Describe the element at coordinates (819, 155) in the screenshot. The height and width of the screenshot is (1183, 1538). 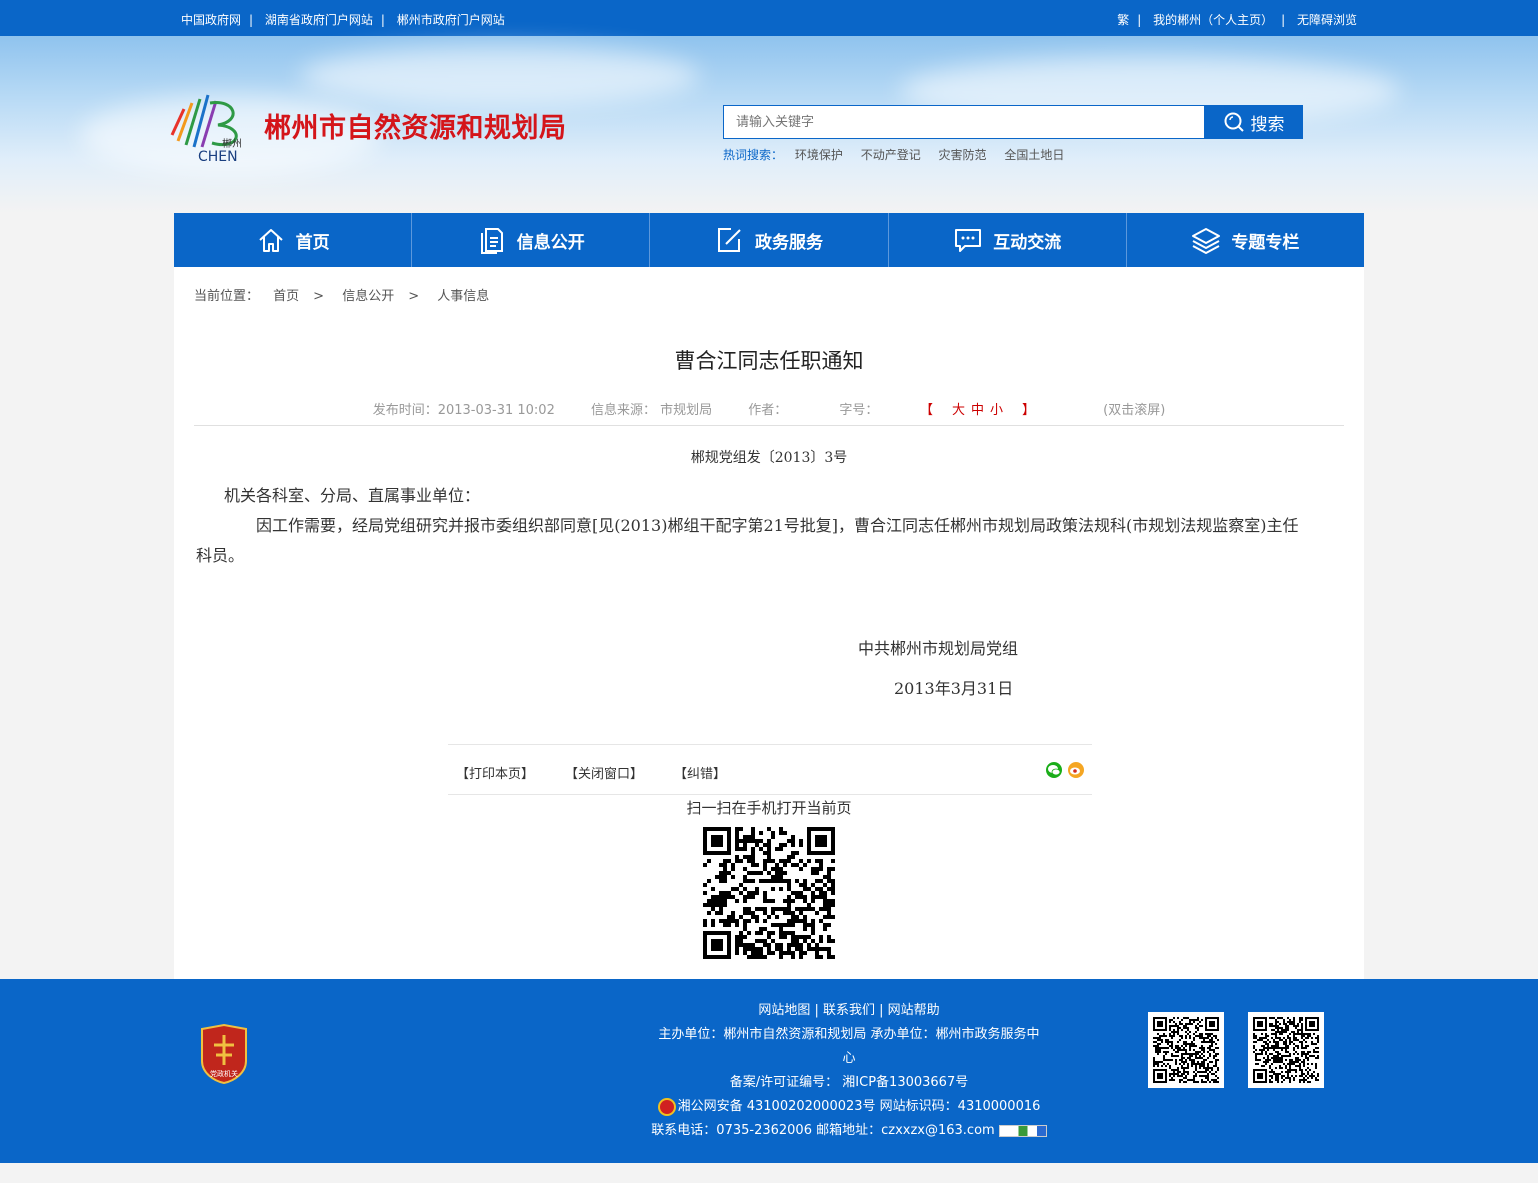
I see `hot-word-1: 环境保护` at that location.